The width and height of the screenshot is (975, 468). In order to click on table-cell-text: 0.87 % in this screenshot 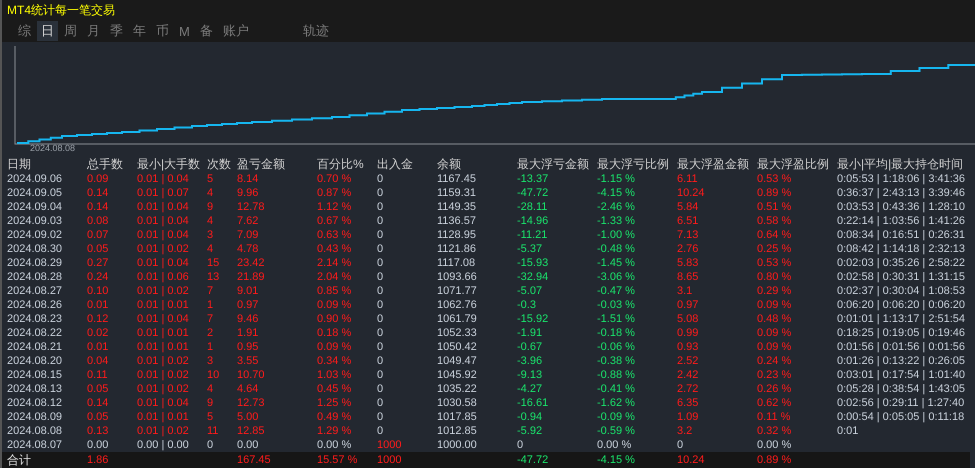, I will do `click(334, 193)`.